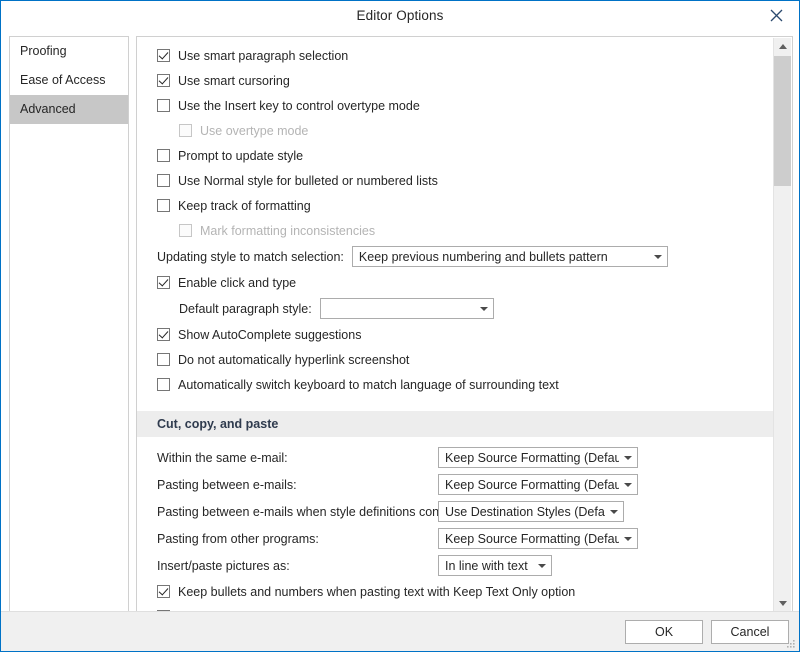 Image resolution: width=800 pixels, height=652 pixels. Describe the element at coordinates (782, 325) in the screenshot. I see `vertical-scrollbar` at that location.